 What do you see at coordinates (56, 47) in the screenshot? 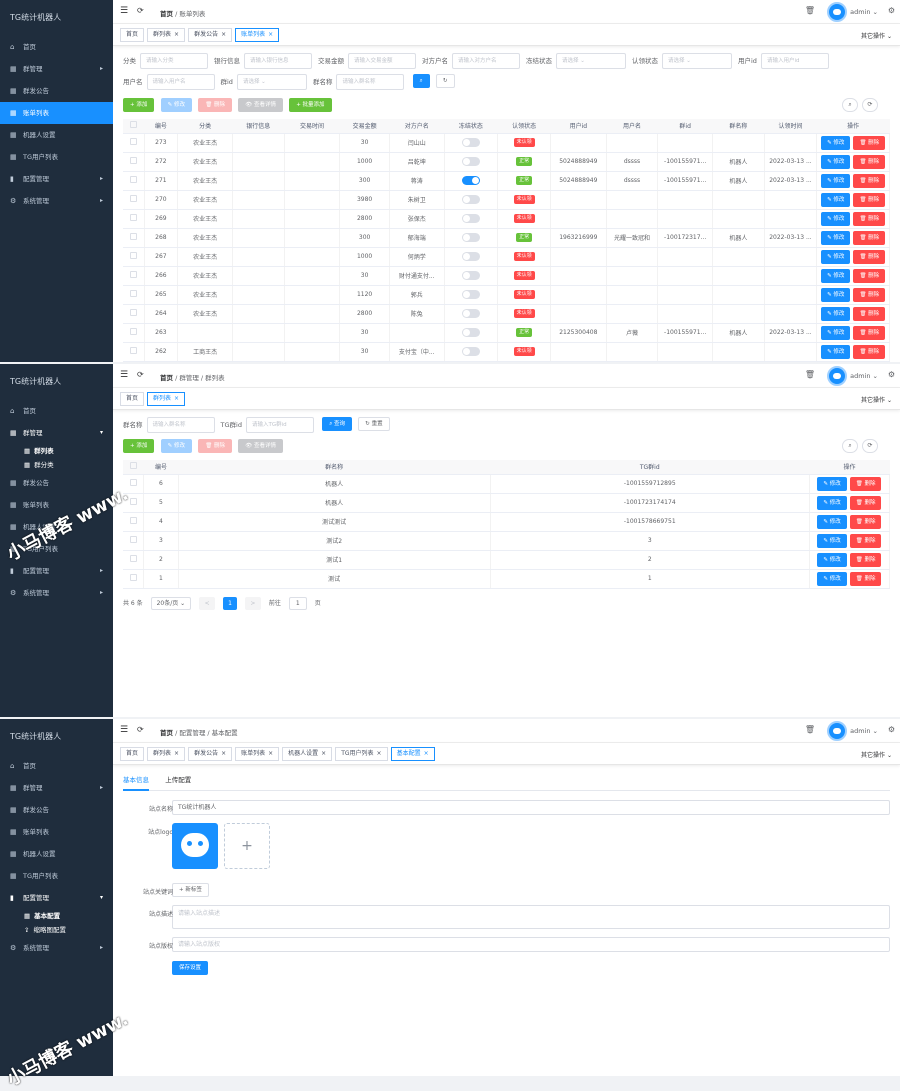
I see `sidebar-item-0: ⌂ 首页` at bounding box center [56, 47].